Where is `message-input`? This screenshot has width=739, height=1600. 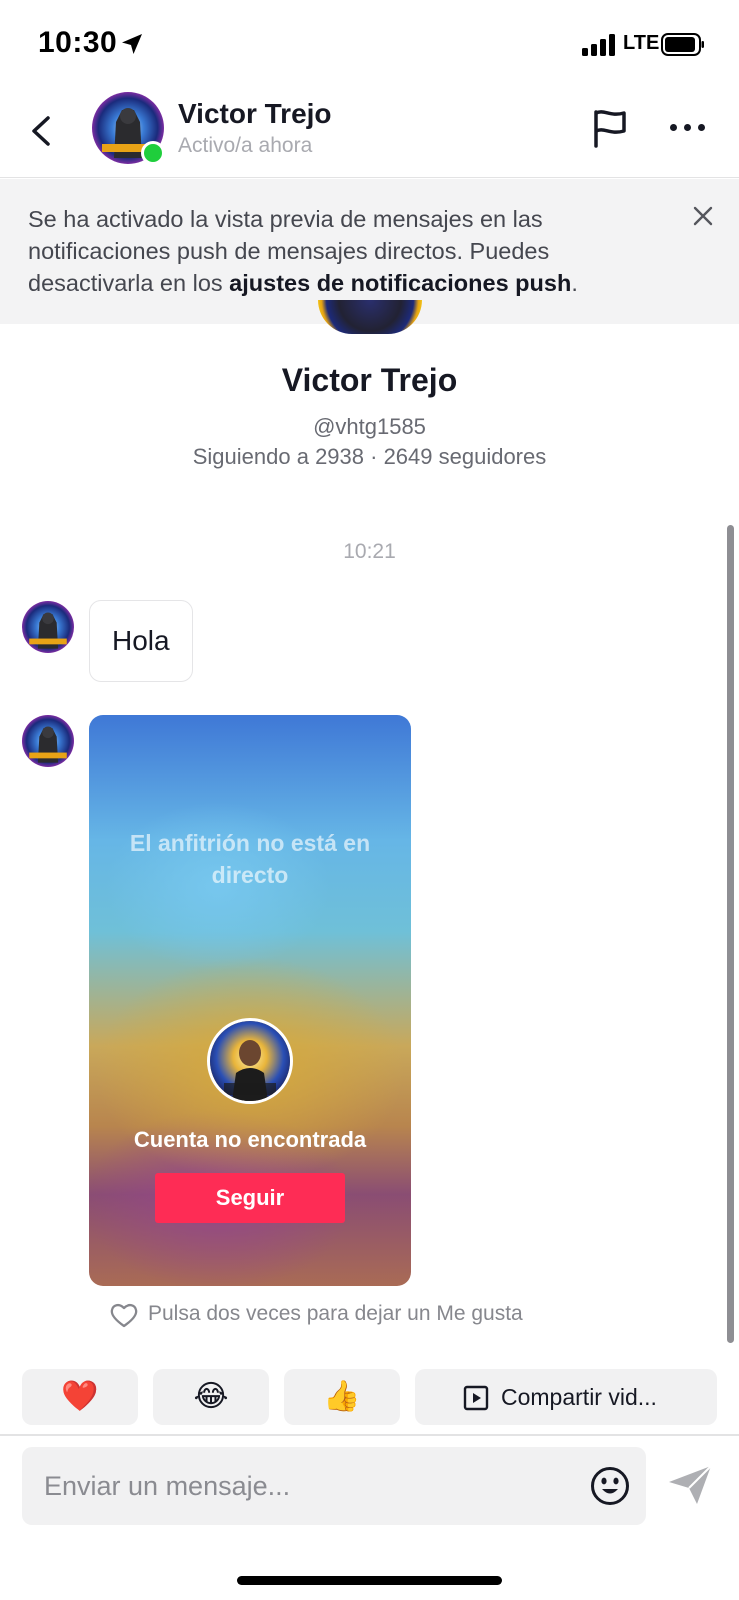
message-input is located at coordinates (309, 1486).